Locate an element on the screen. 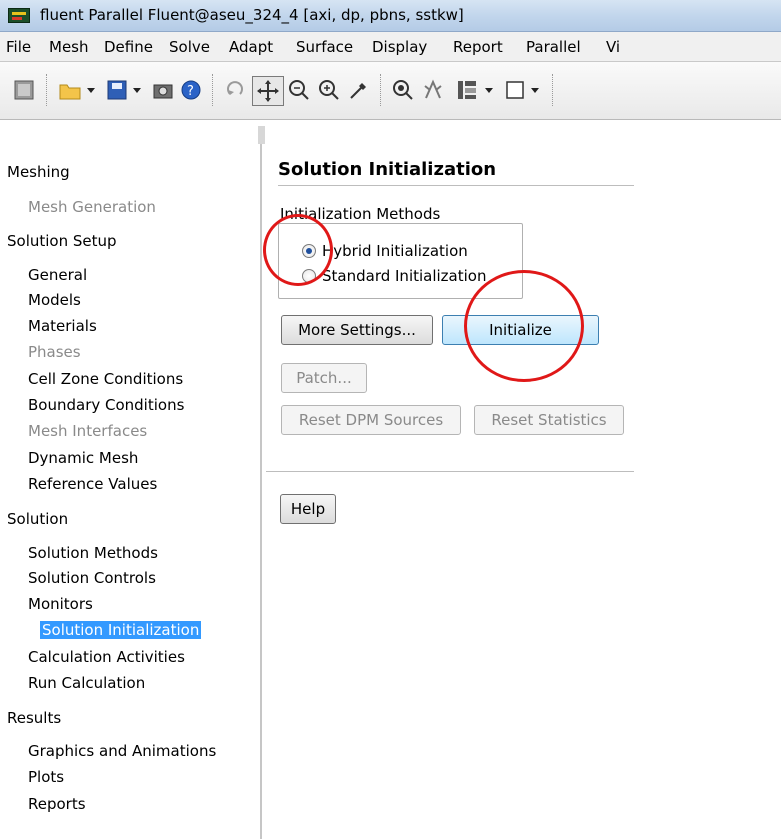 The width and height of the screenshot is (781, 839). tree-item-calculation-activities: Calculation Activities is located at coordinates (106, 657).